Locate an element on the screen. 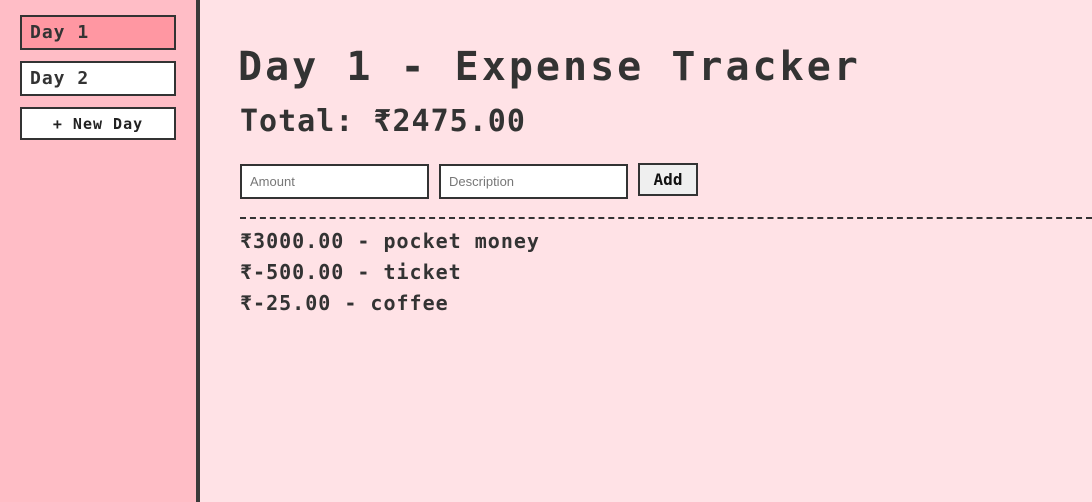 This screenshot has height=502, width=1092. description-input is located at coordinates (533, 181).